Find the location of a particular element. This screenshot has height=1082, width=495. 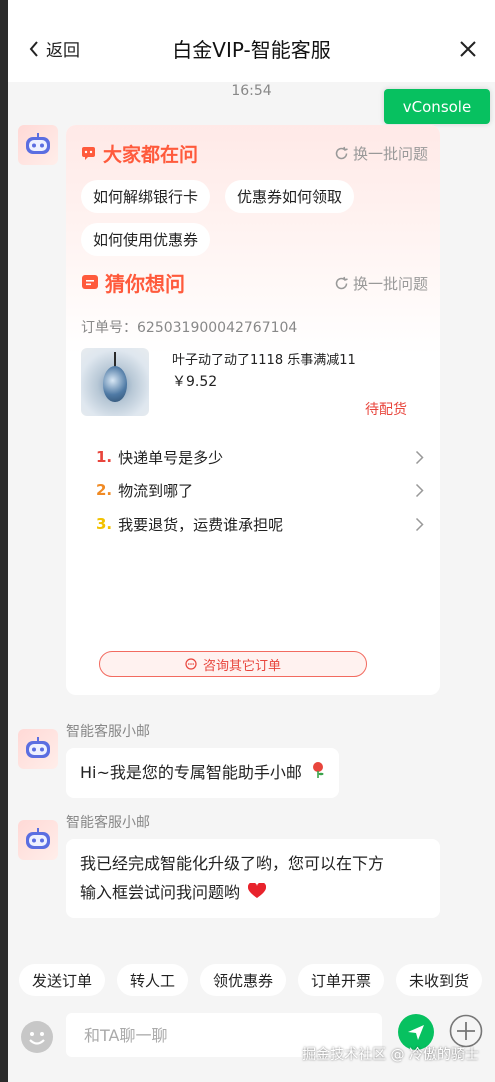

question-text: 快递单号是多少 is located at coordinates (171, 457).